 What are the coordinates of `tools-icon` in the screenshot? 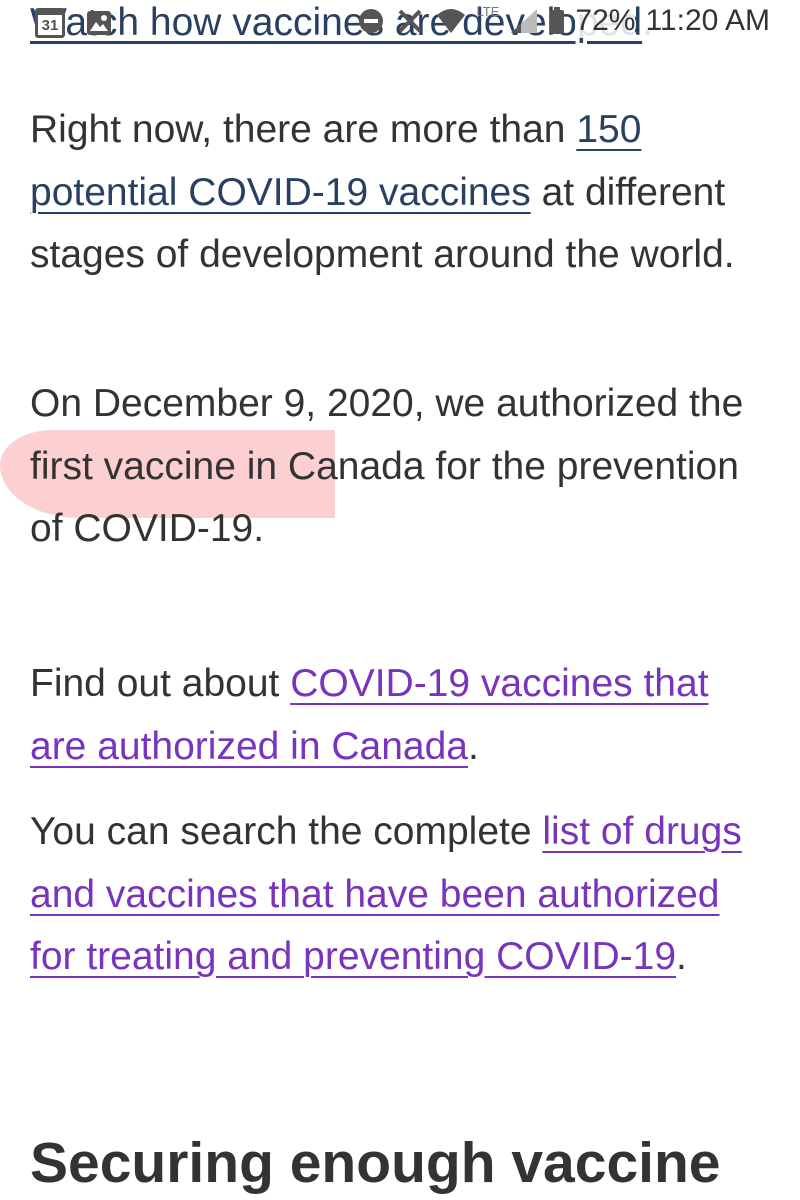 It's located at (409, 21).